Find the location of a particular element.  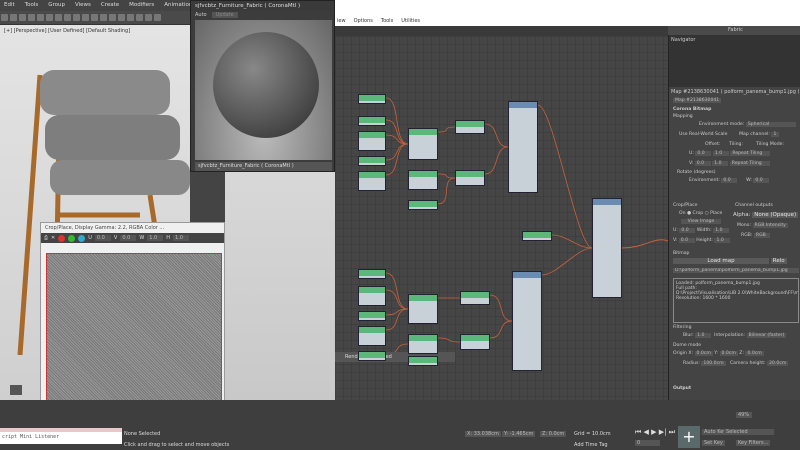

add-time-tag: Add Time Tag is located at coordinates (591, 445).